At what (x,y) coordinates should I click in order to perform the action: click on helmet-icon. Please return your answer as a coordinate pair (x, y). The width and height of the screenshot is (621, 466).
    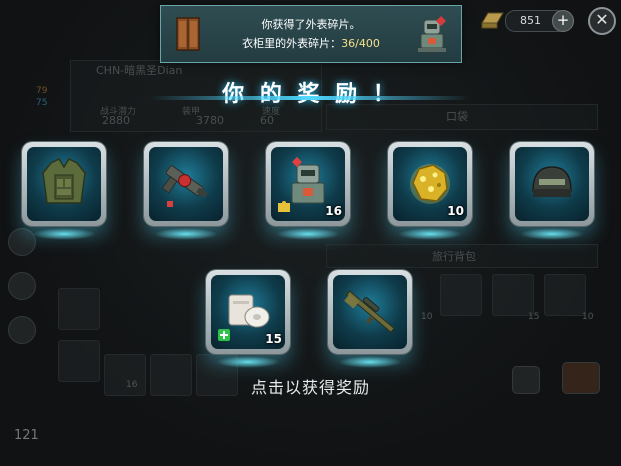
    Looking at the image, I should click on (552, 181).